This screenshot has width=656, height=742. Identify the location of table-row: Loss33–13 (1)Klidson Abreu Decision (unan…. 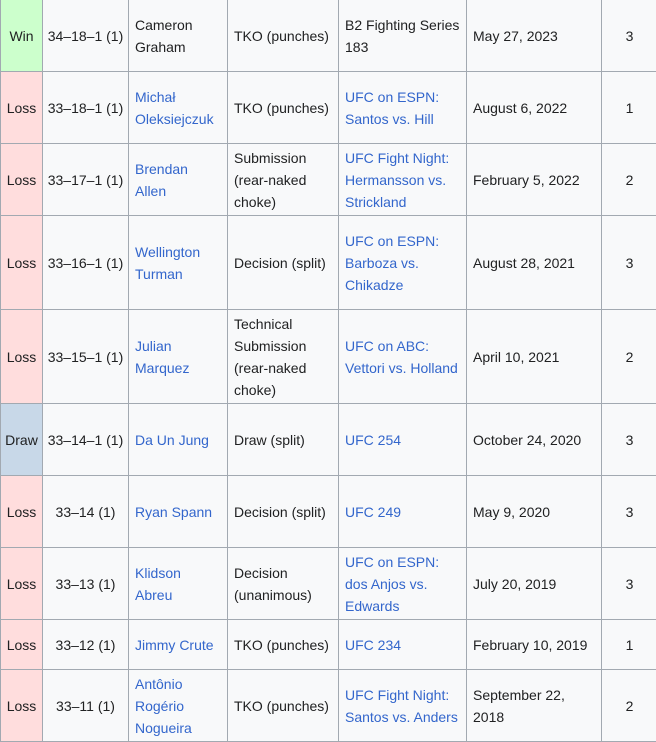
(328, 584).